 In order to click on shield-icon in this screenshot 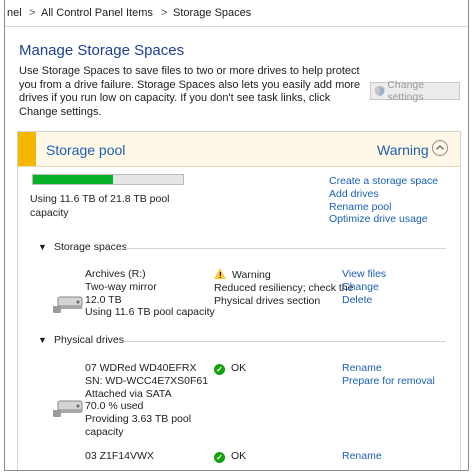, I will do `click(379, 91)`.